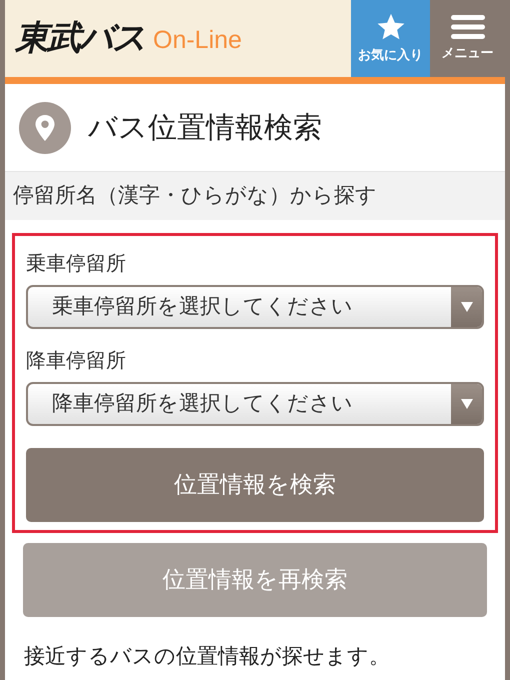  What do you see at coordinates (207, 656) in the screenshot?
I see `description-text: 接近するバスの位置情報が探せます。` at bounding box center [207, 656].